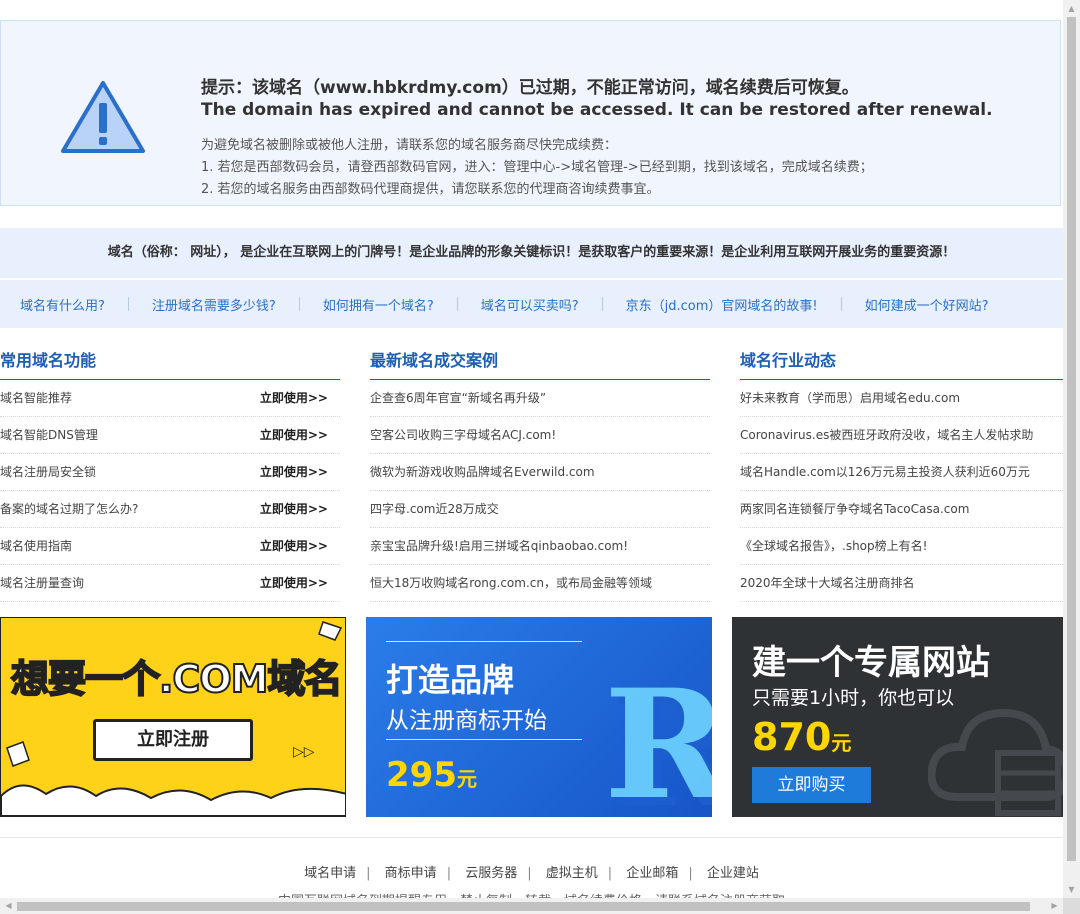 The width and height of the screenshot is (1080, 914). Describe the element at coordinates (531, 837) in the screenshot. I see `footer-divider` at that location.